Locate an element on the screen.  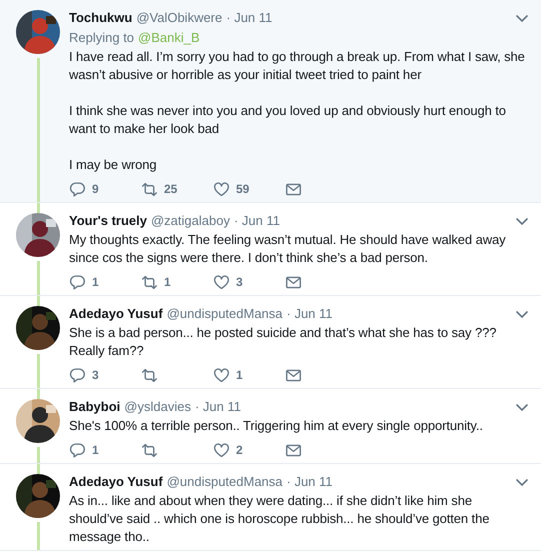
tweet-text: I have read all. I’m sorry you had to go through a break up. From what I saw, she wasn’t abusive or horrible as your initial tweet tried to paint her is located at coordinates (297, 66).